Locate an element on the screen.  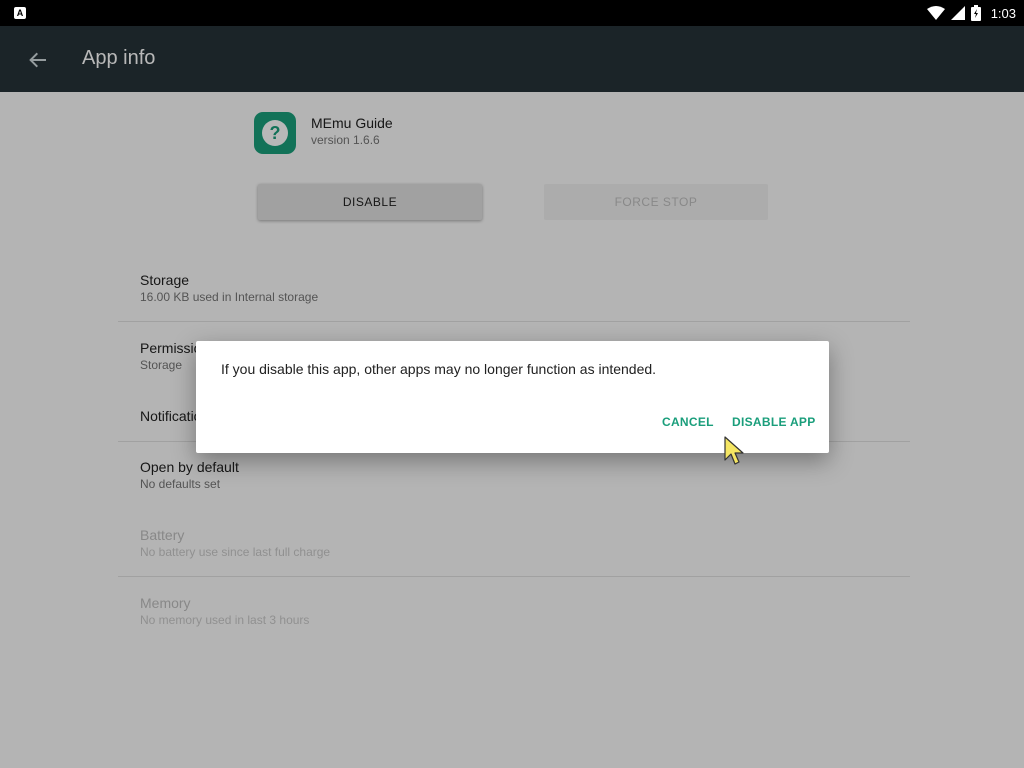
mouse-pointer-icon is located at coordinates (734, 450).